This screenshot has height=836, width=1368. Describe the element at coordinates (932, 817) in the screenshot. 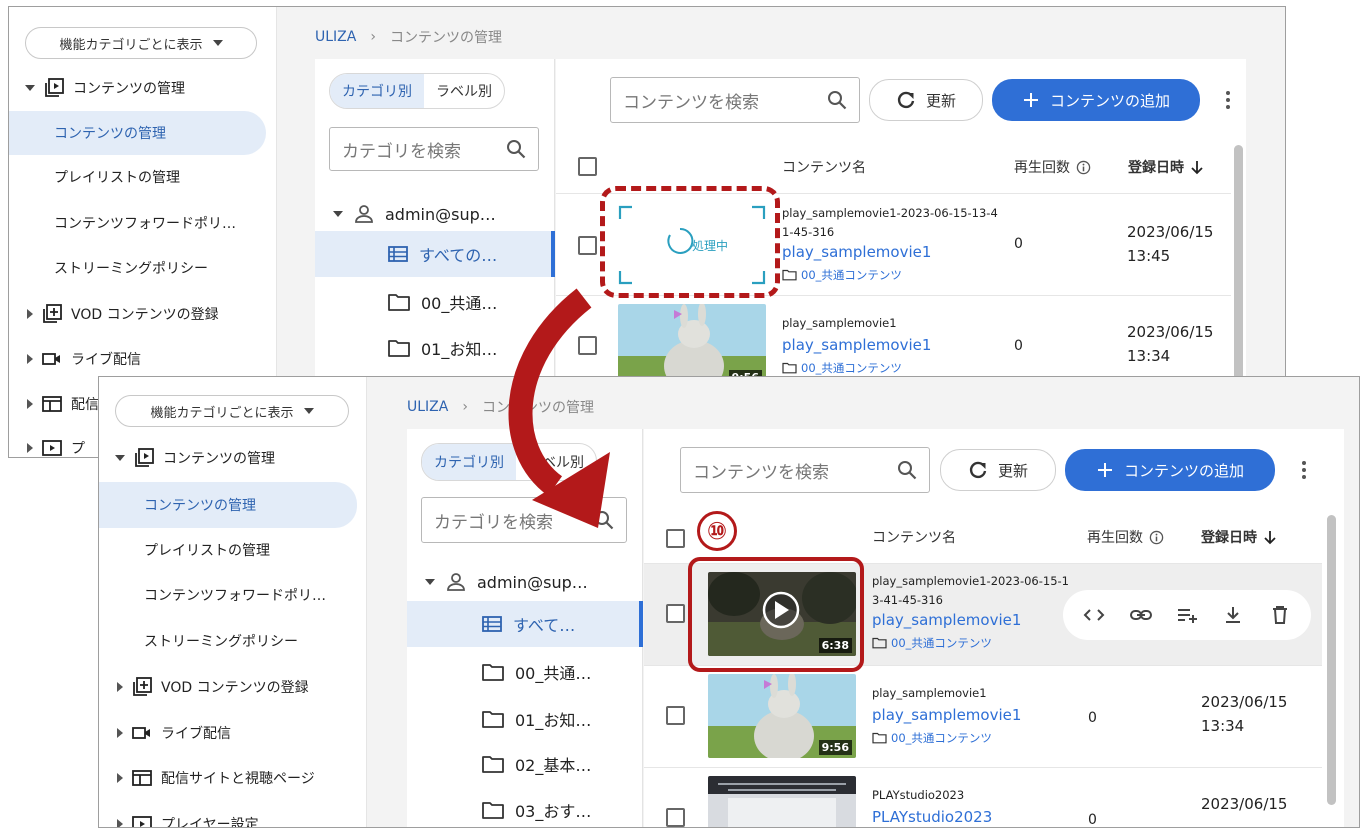

I see `content-title-link: PLAYstudio2023` at that location.